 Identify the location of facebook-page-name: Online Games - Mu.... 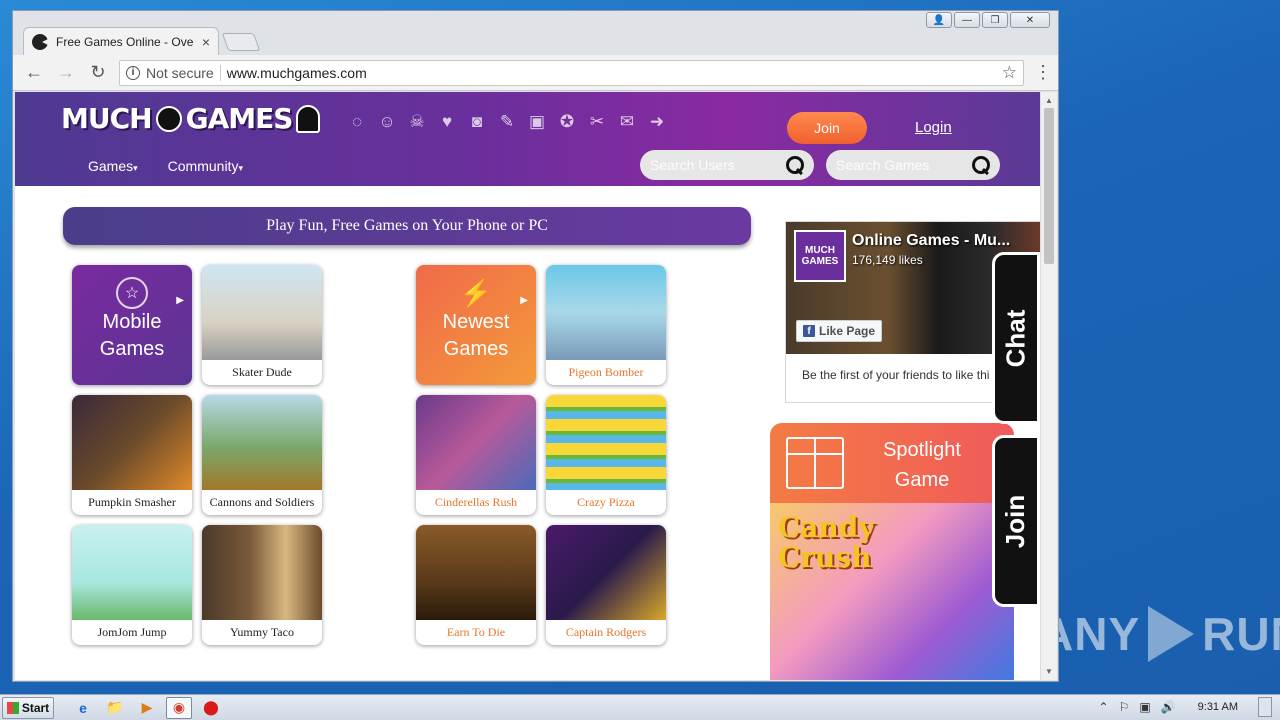
(931, 241).